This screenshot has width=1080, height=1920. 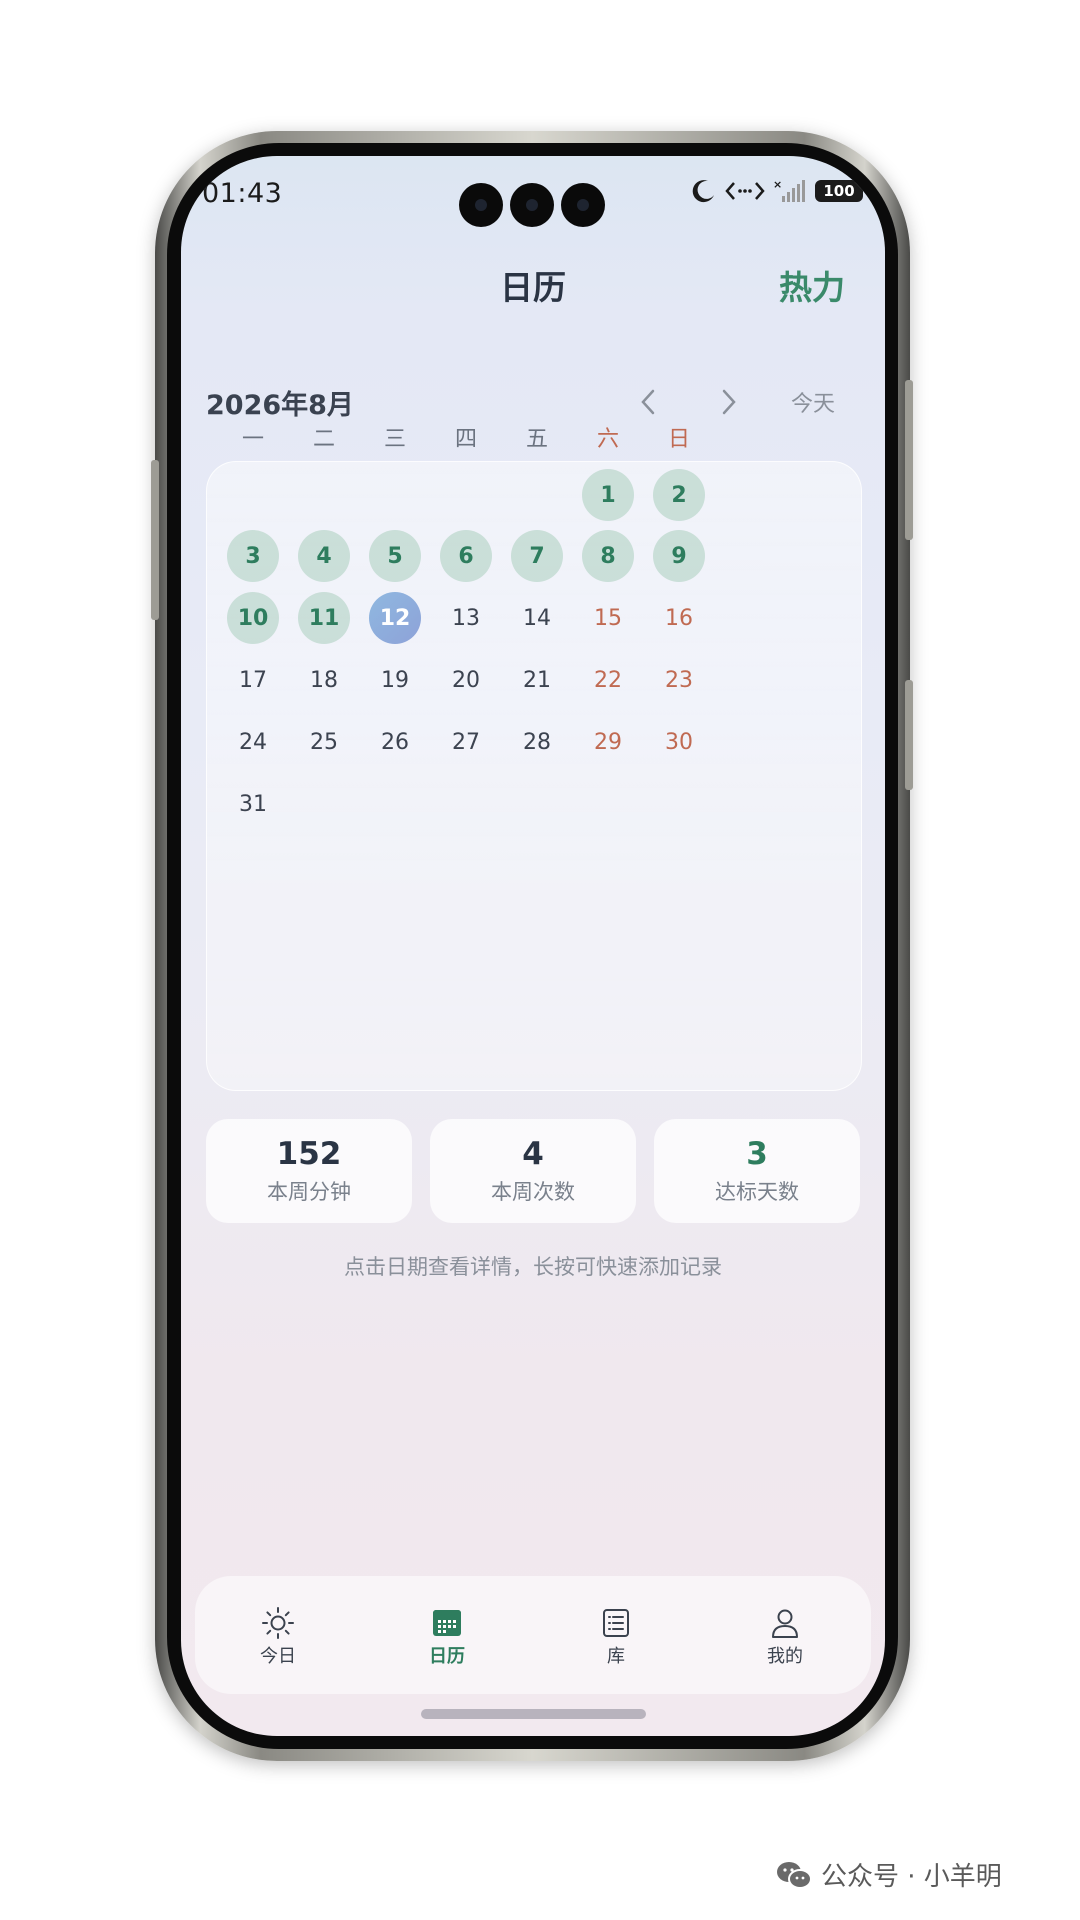 What do you see at coordinates (280, 405) in the screenshot?
I see `month-label: 2026年8月` at bounding box center [280, 405].